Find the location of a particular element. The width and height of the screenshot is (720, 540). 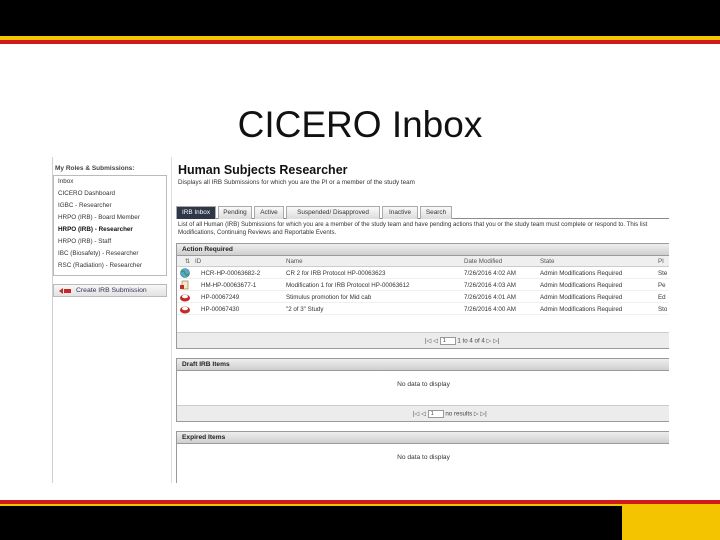

row-pi: Ste is located at coordinates (663, 273).